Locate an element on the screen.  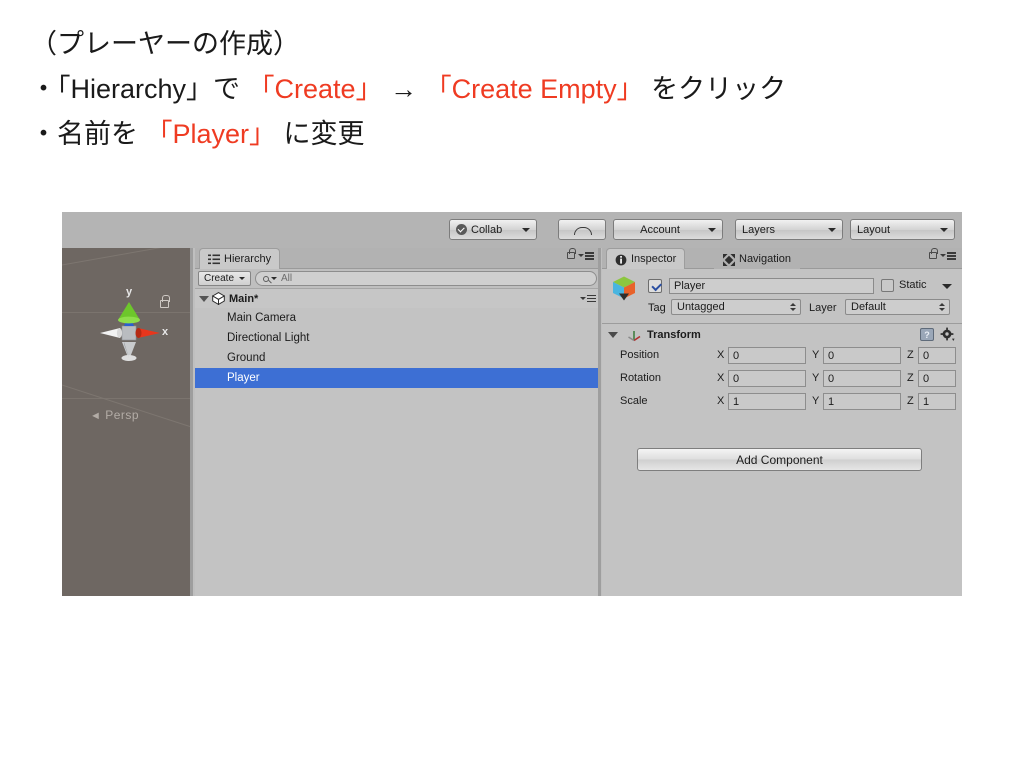
hierarchy-inspector-splitter is located at coordinates (599, 422).